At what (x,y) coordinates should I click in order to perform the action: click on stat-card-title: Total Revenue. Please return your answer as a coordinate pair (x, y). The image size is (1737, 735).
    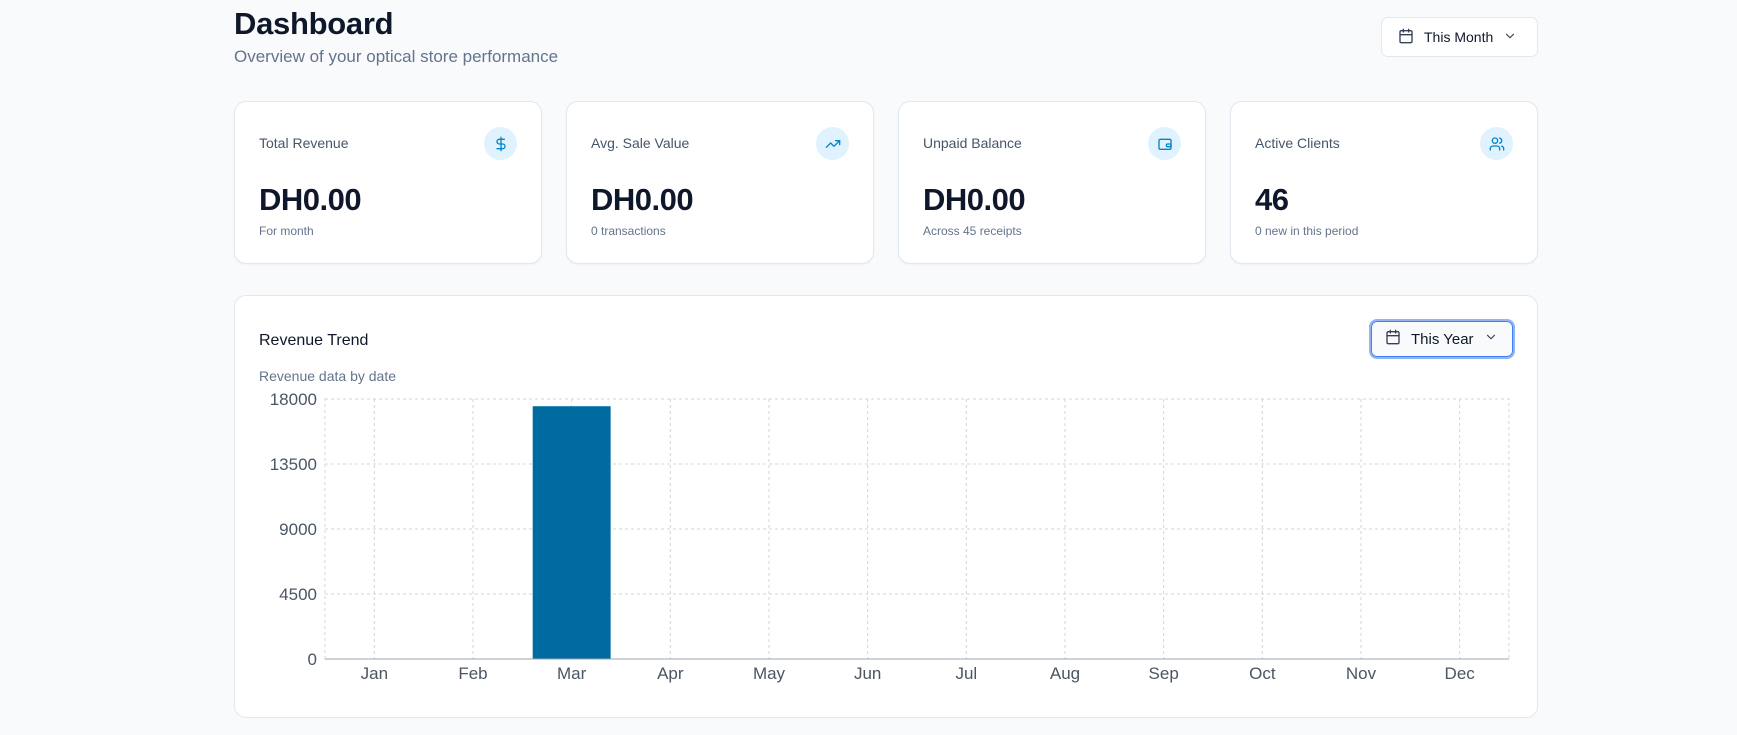
    Looking at the image, I should click on (304, 143).